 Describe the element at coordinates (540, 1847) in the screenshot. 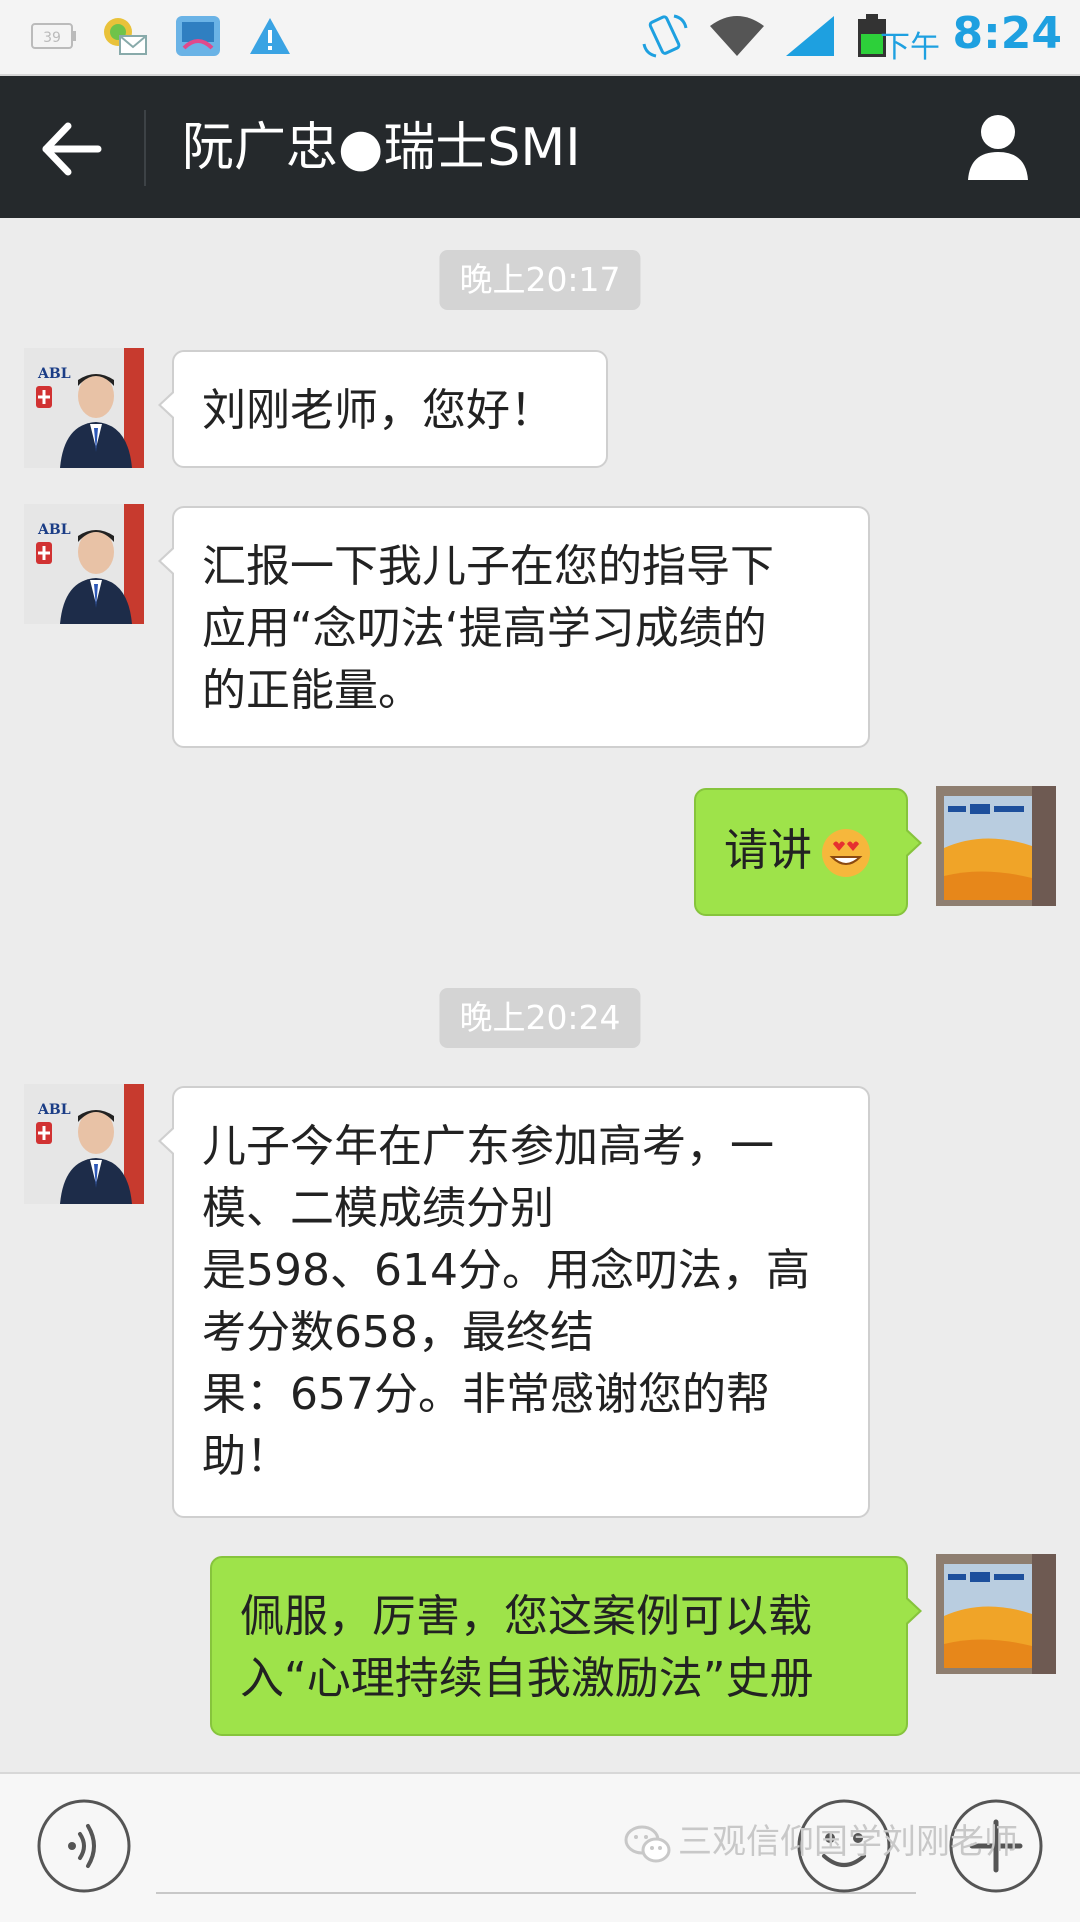

I see `chat-input-bar: 三观信仰国学刘刚老师` at that location.